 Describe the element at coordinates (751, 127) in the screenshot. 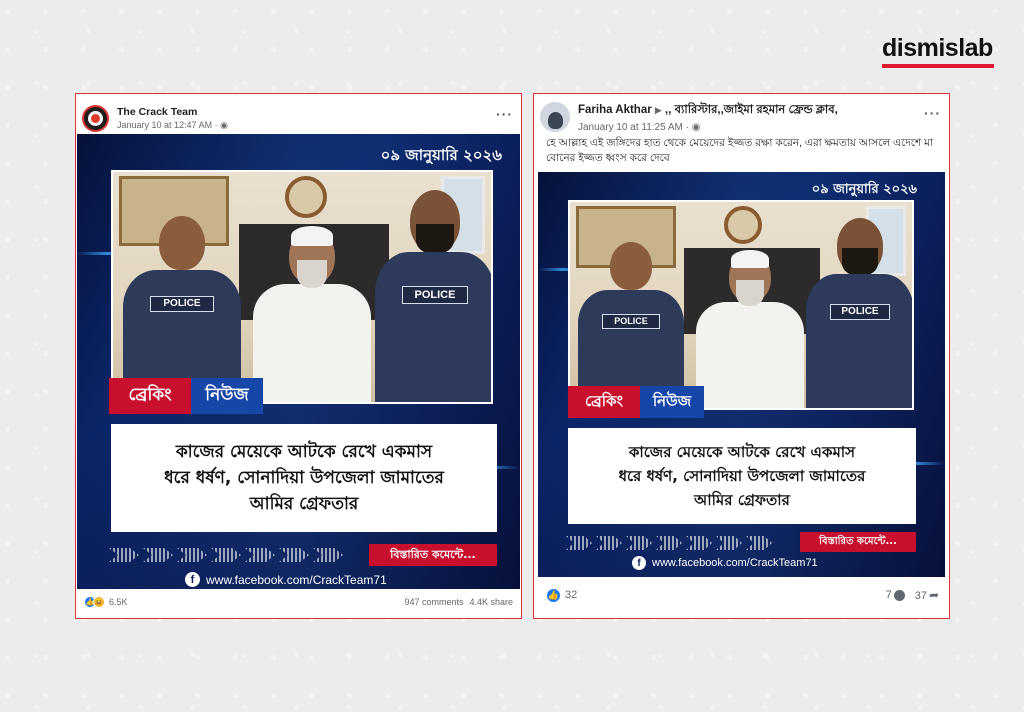

I see `post-timestamp: January 10 at 11:25 AM · ◉` at that location.